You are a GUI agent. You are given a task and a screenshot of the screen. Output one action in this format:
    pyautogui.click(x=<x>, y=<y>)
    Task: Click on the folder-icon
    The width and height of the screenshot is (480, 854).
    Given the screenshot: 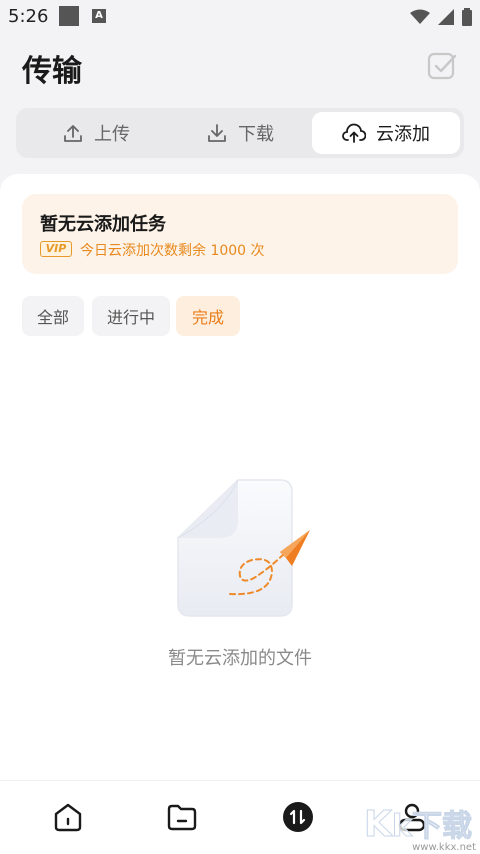 What is the action you would take?
    pyautogui.click(x=182, y=817)
    